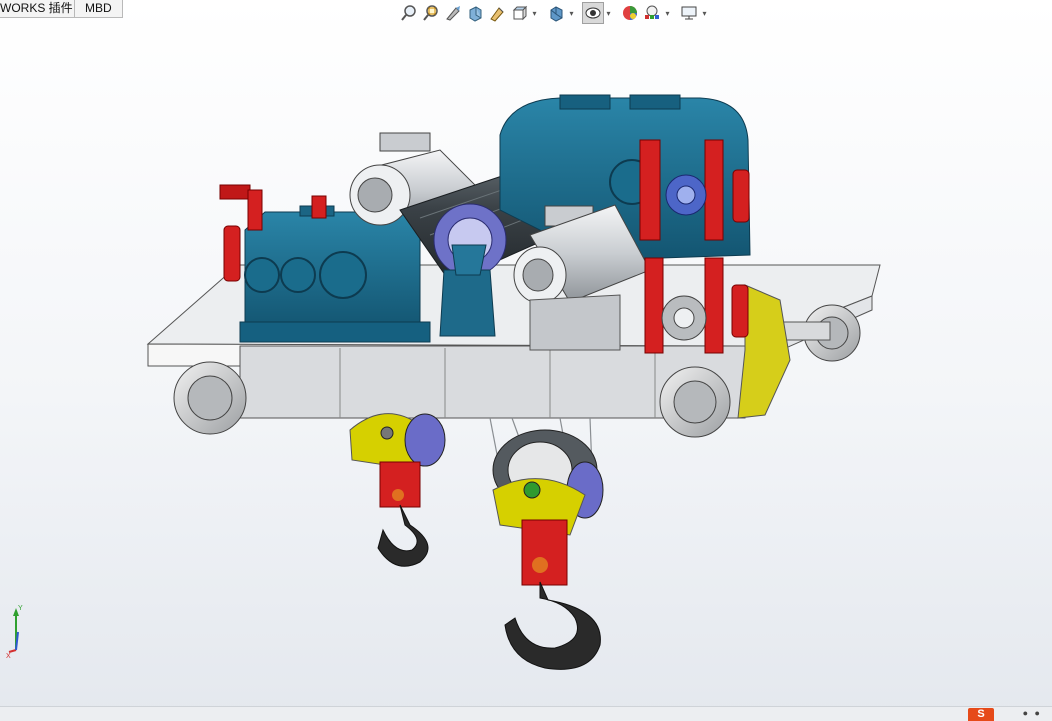  What do you see at coordinates (548, 507) in the screenshot?
I see `main-hook-block` at bounding box center [548, 507].